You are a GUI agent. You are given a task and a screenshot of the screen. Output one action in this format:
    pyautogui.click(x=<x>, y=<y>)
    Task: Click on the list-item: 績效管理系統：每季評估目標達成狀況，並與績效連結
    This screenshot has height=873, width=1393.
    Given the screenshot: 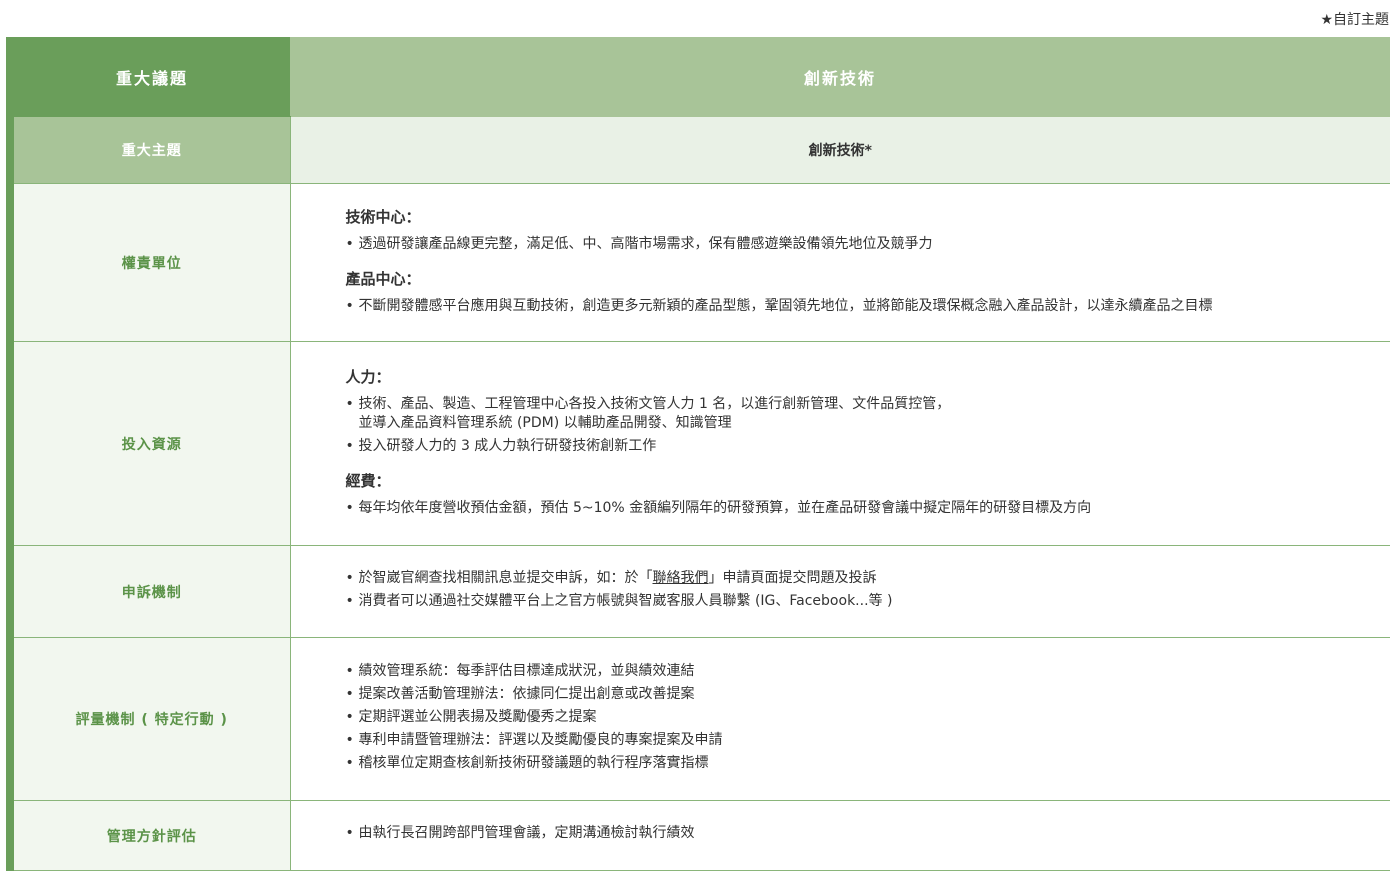 What is the action you would take?
    pyautogui.click(x=868, y=671)
    